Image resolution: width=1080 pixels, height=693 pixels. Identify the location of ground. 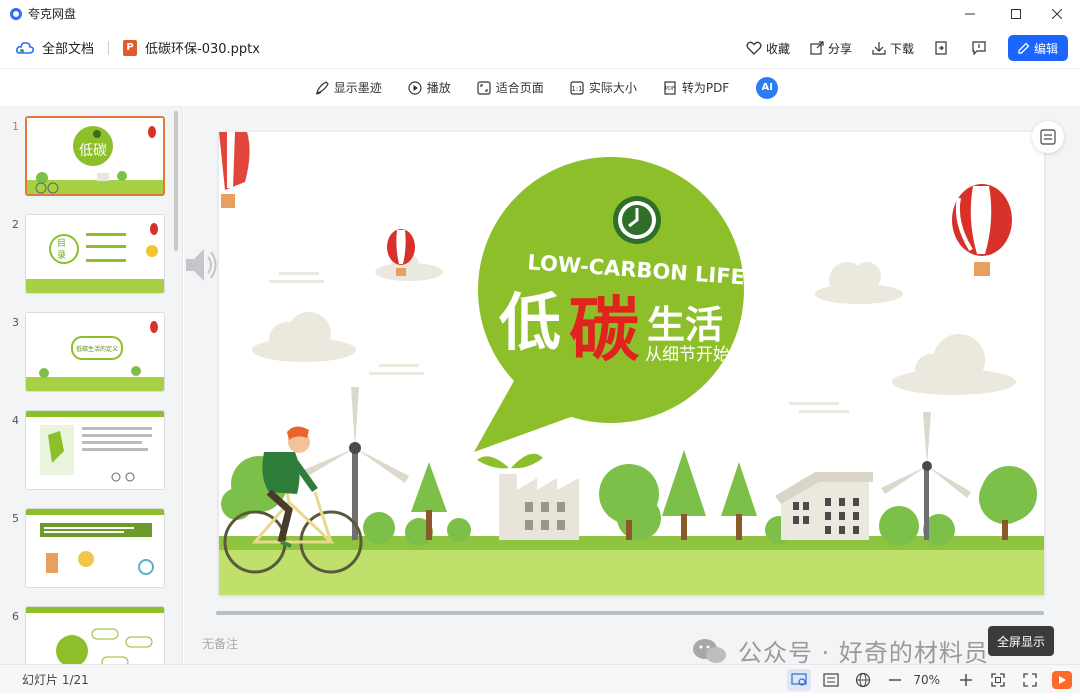
(631, 571).